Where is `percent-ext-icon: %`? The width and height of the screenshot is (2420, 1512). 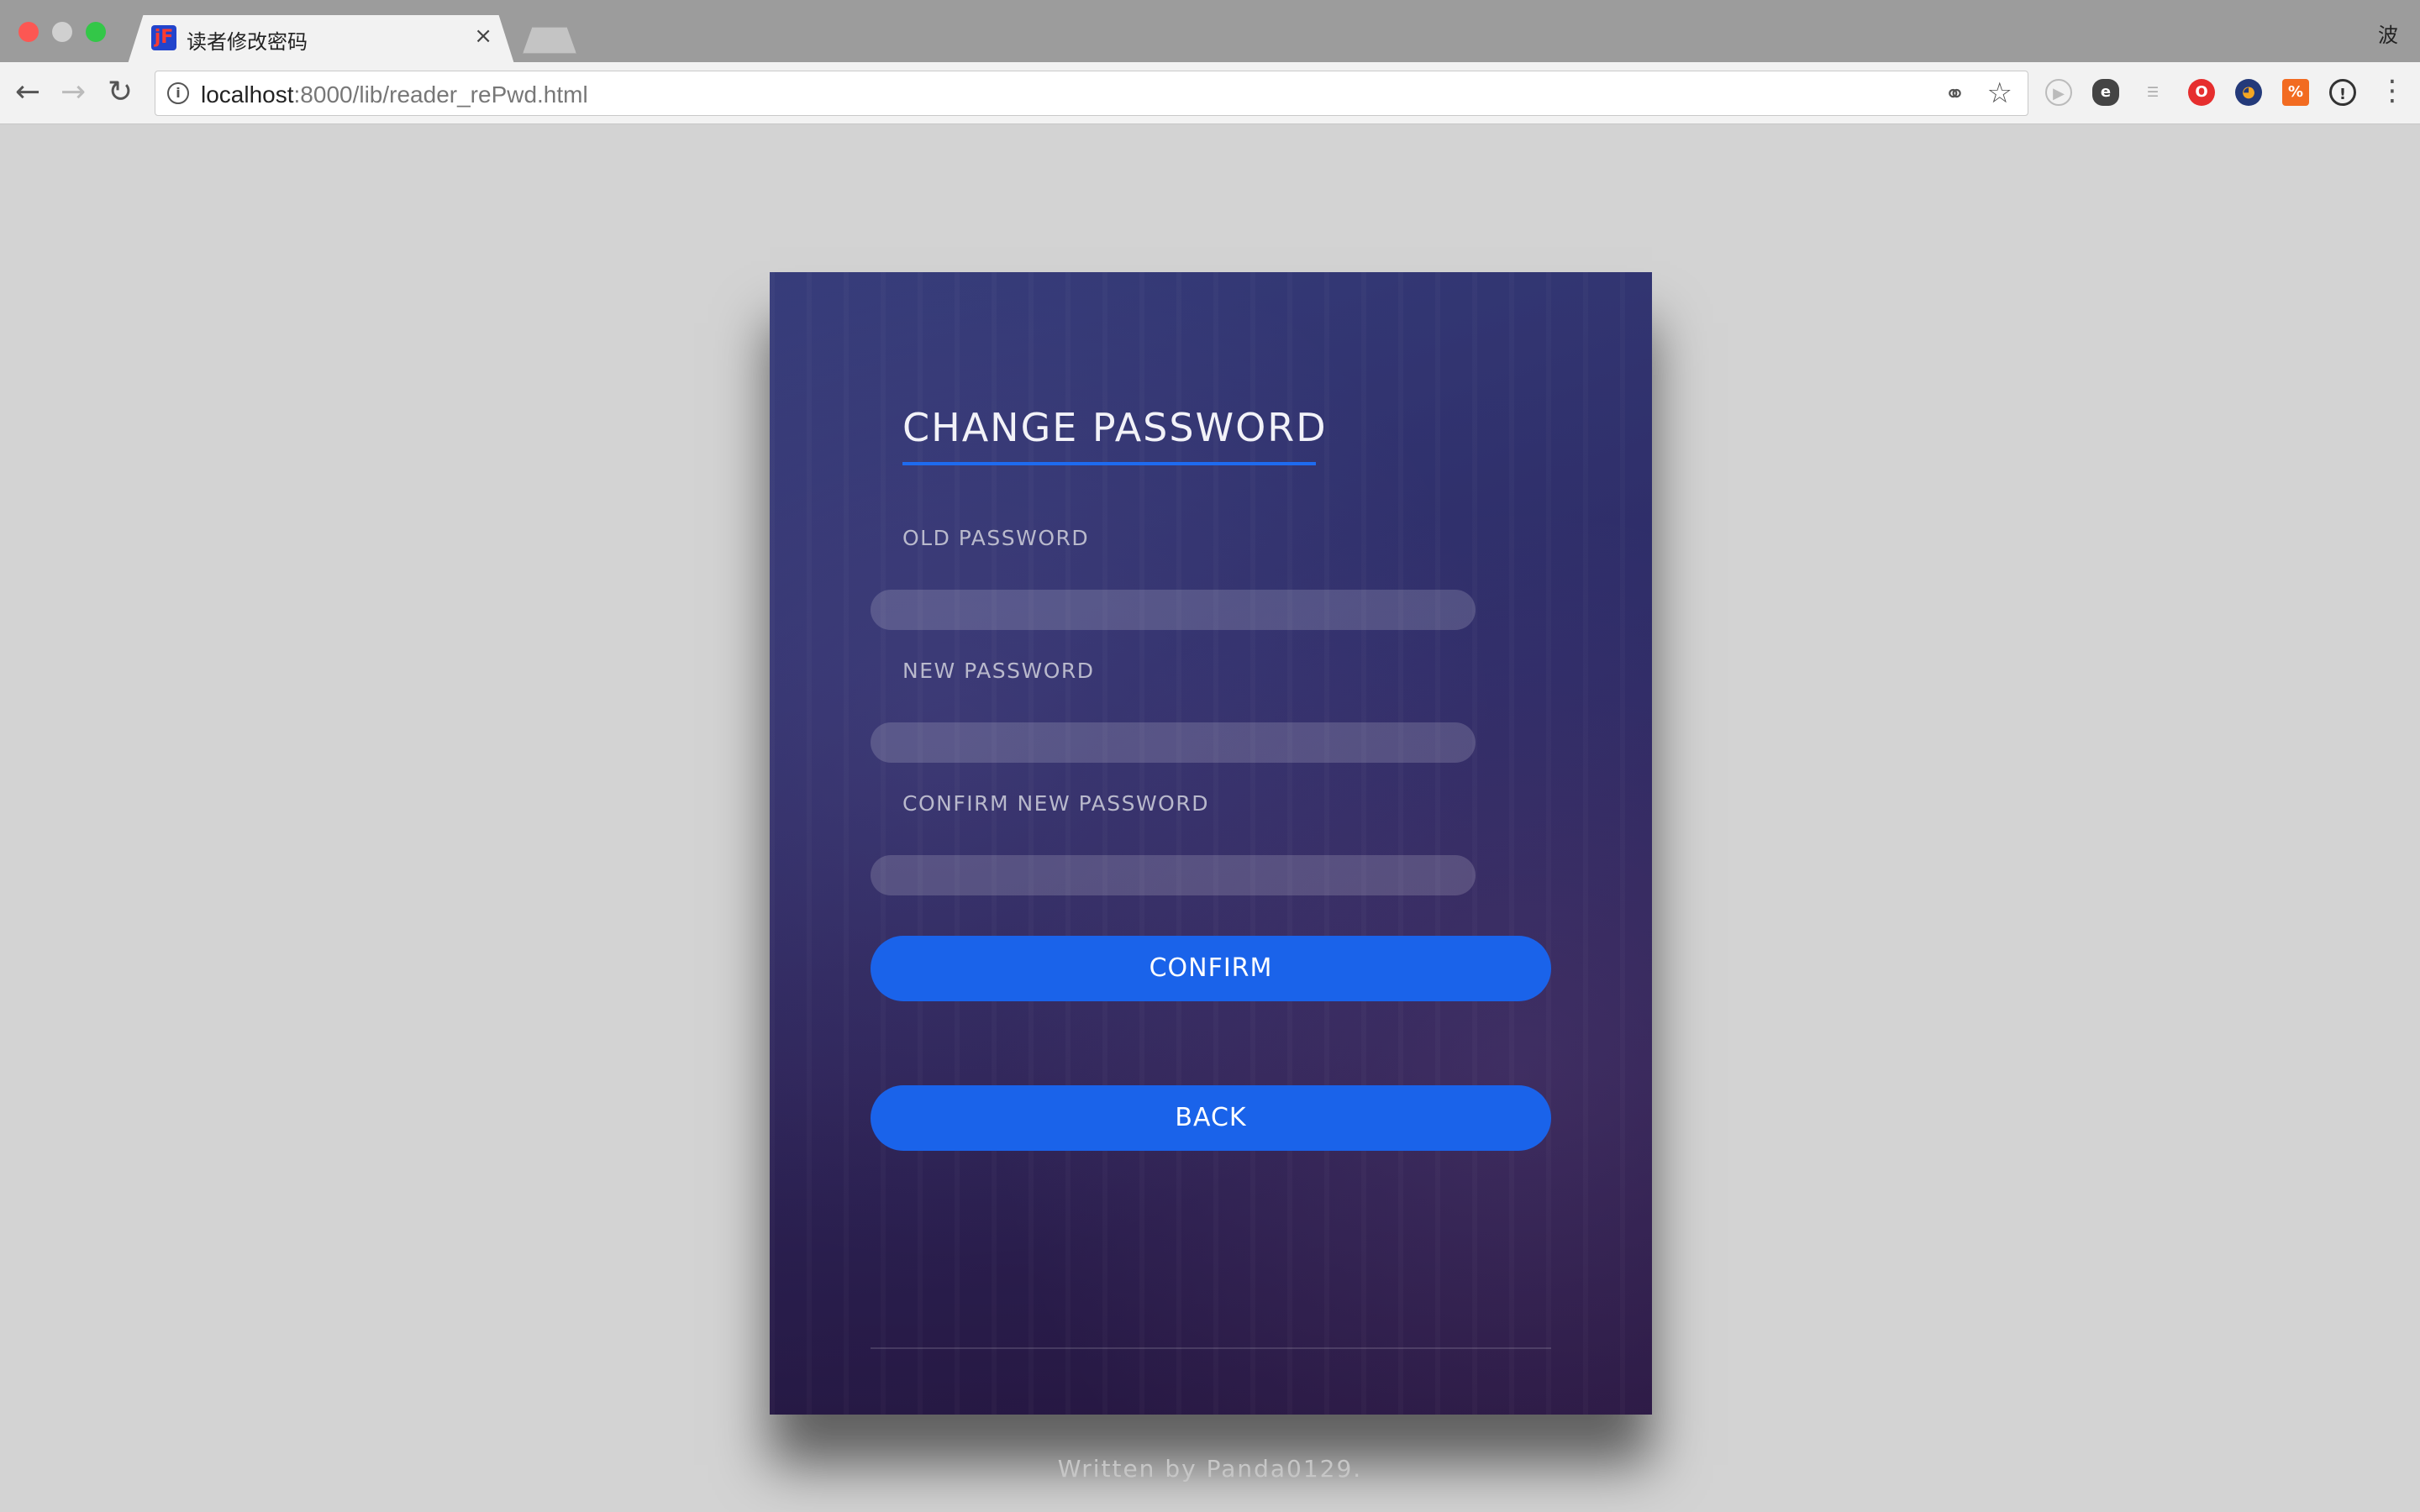
percent-ext-icon: % is located at coordinates (2295, 92).